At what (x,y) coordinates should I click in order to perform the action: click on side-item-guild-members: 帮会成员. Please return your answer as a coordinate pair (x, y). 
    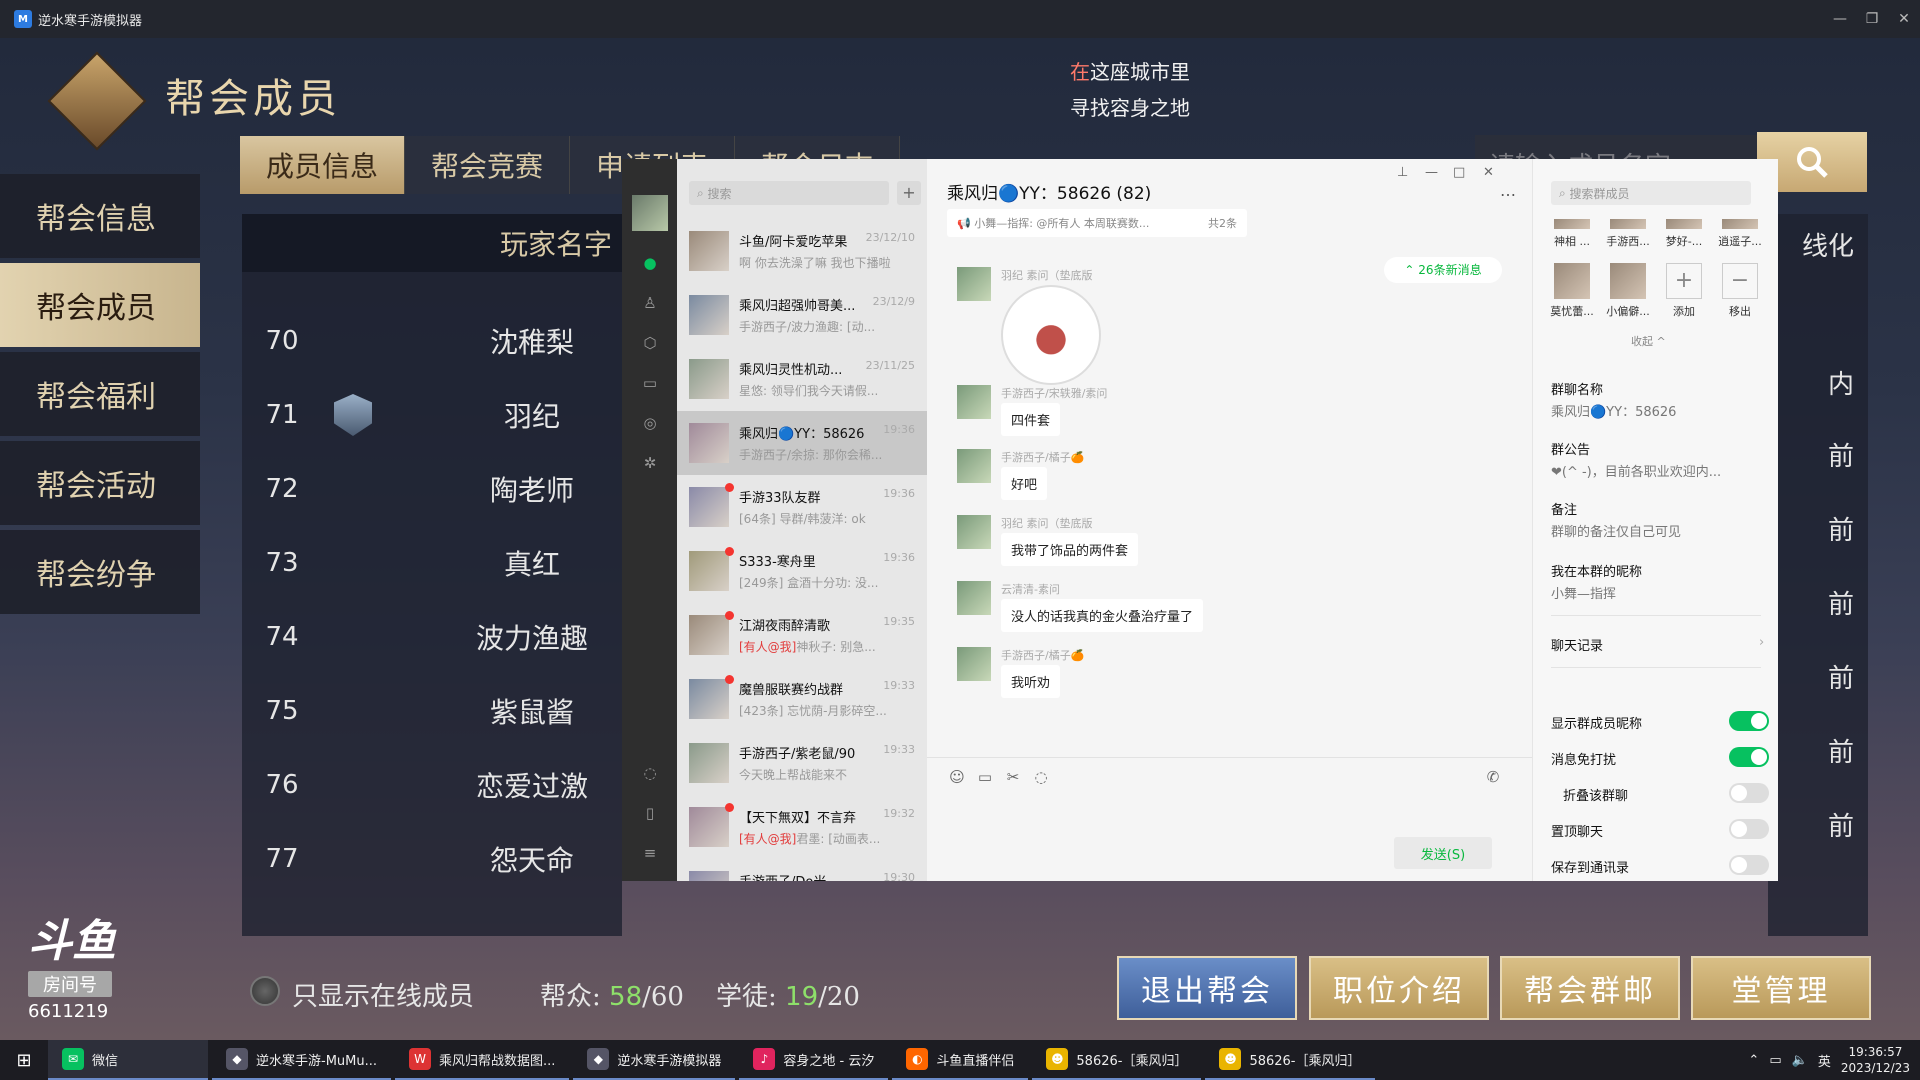
    Looking at the image, I should click on (100, 305).